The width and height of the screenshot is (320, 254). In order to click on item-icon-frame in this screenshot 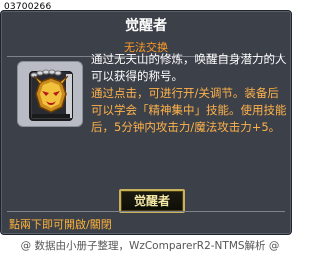, I will do `click(50, 94)`.